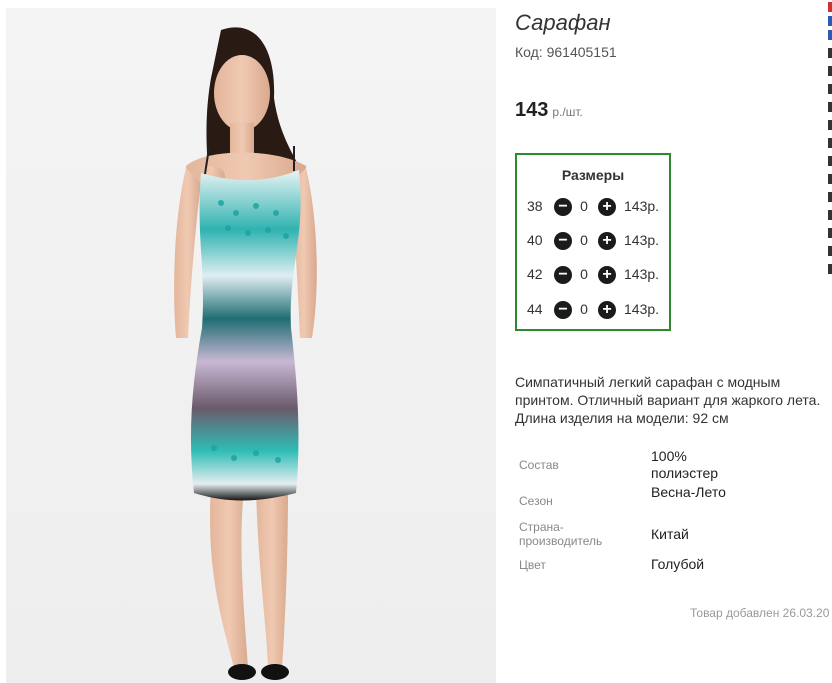  What do you see at coordinates (535, 240) in the screenshot?
I see `size-label: 40` at bounding box center [535, 240].